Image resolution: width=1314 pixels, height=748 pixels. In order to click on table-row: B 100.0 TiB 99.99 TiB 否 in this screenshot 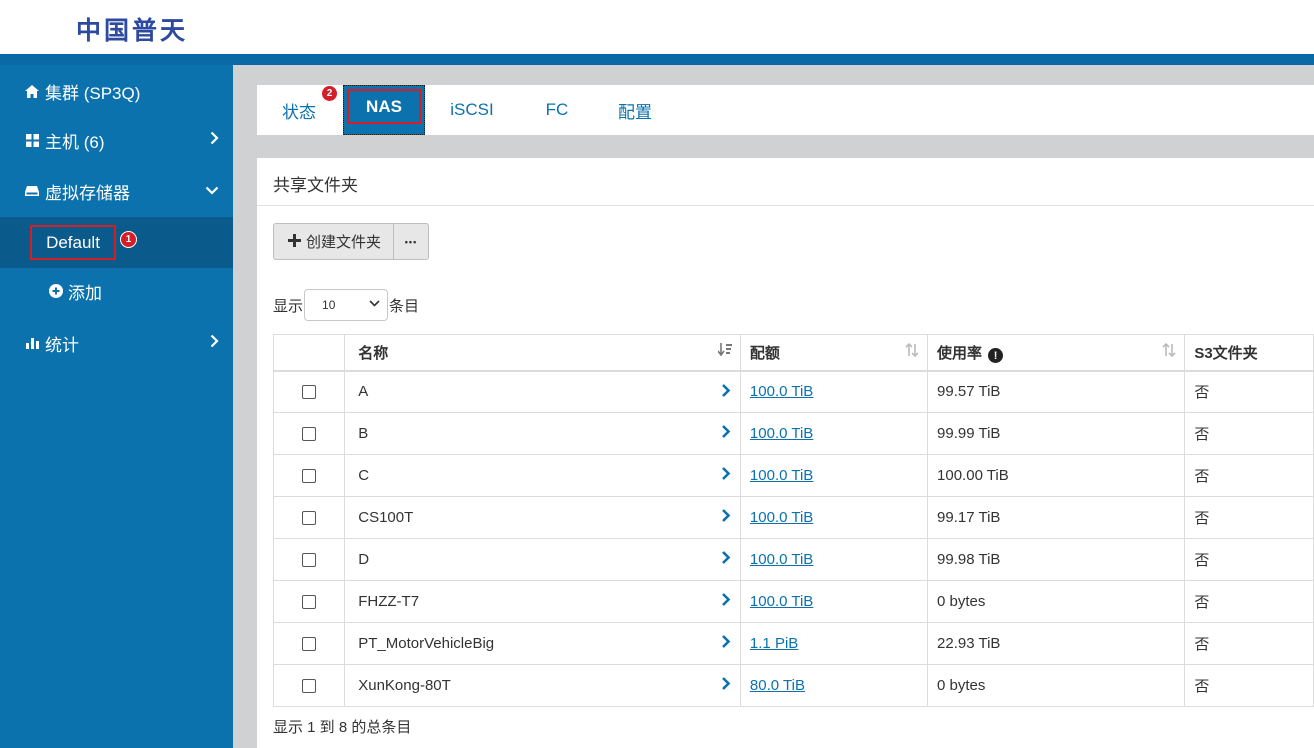, I will do `click(793, 433)`.